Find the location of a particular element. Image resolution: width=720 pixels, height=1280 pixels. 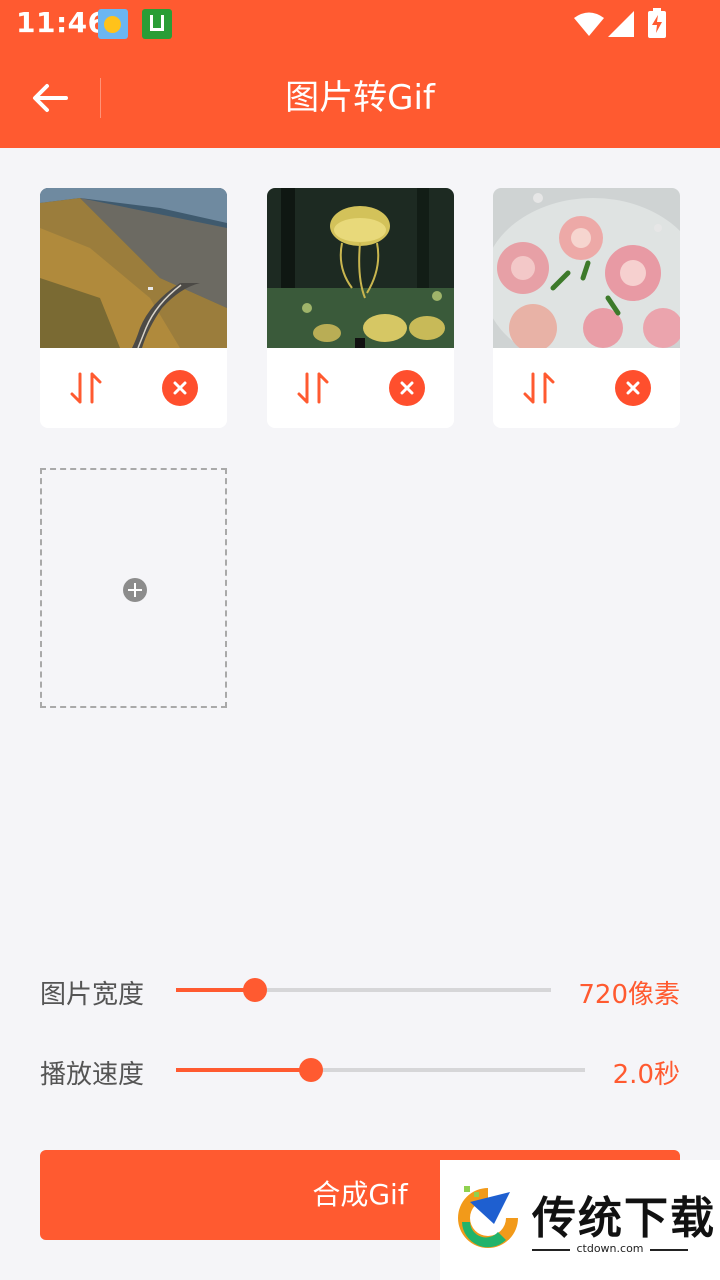

back-button is located at coordinates (50, 98).